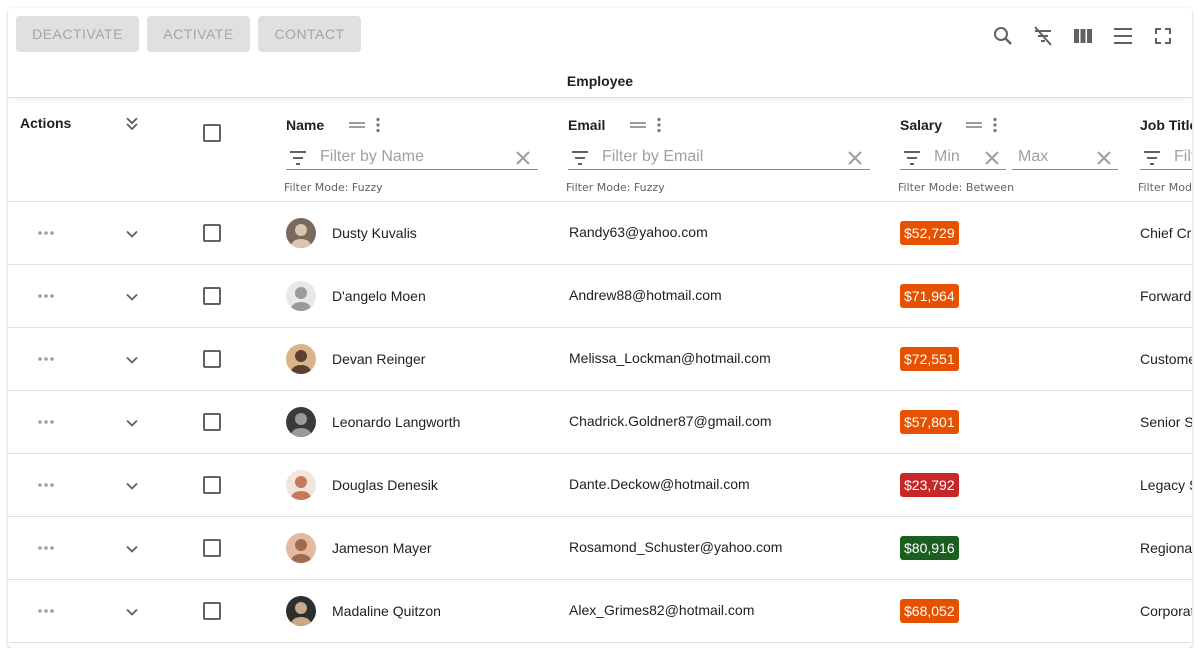  What do you see at coordinates (1166, 233) in the screenshot?
I see `job-title: Chief Creative Technician` at bounding box center [1166, 233].